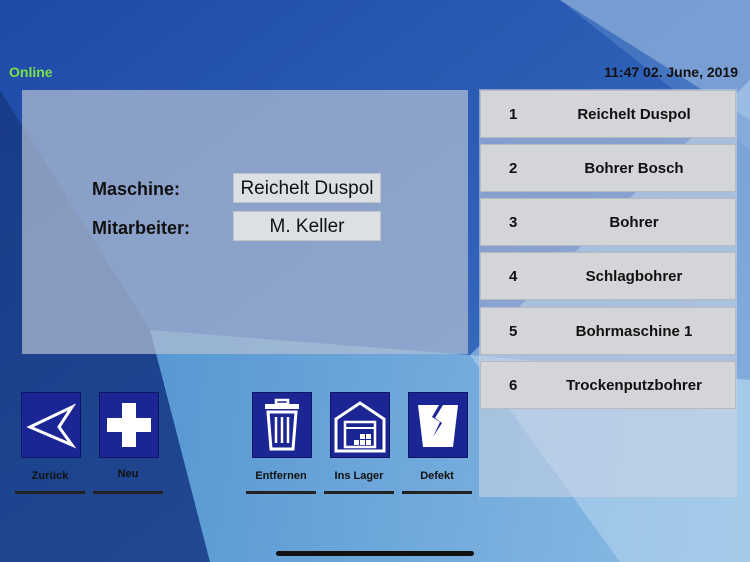 The width and height of the screenshot is (750, 562). I want to click on list-item-name: Trockenputzbohrer, so click(634, 385).